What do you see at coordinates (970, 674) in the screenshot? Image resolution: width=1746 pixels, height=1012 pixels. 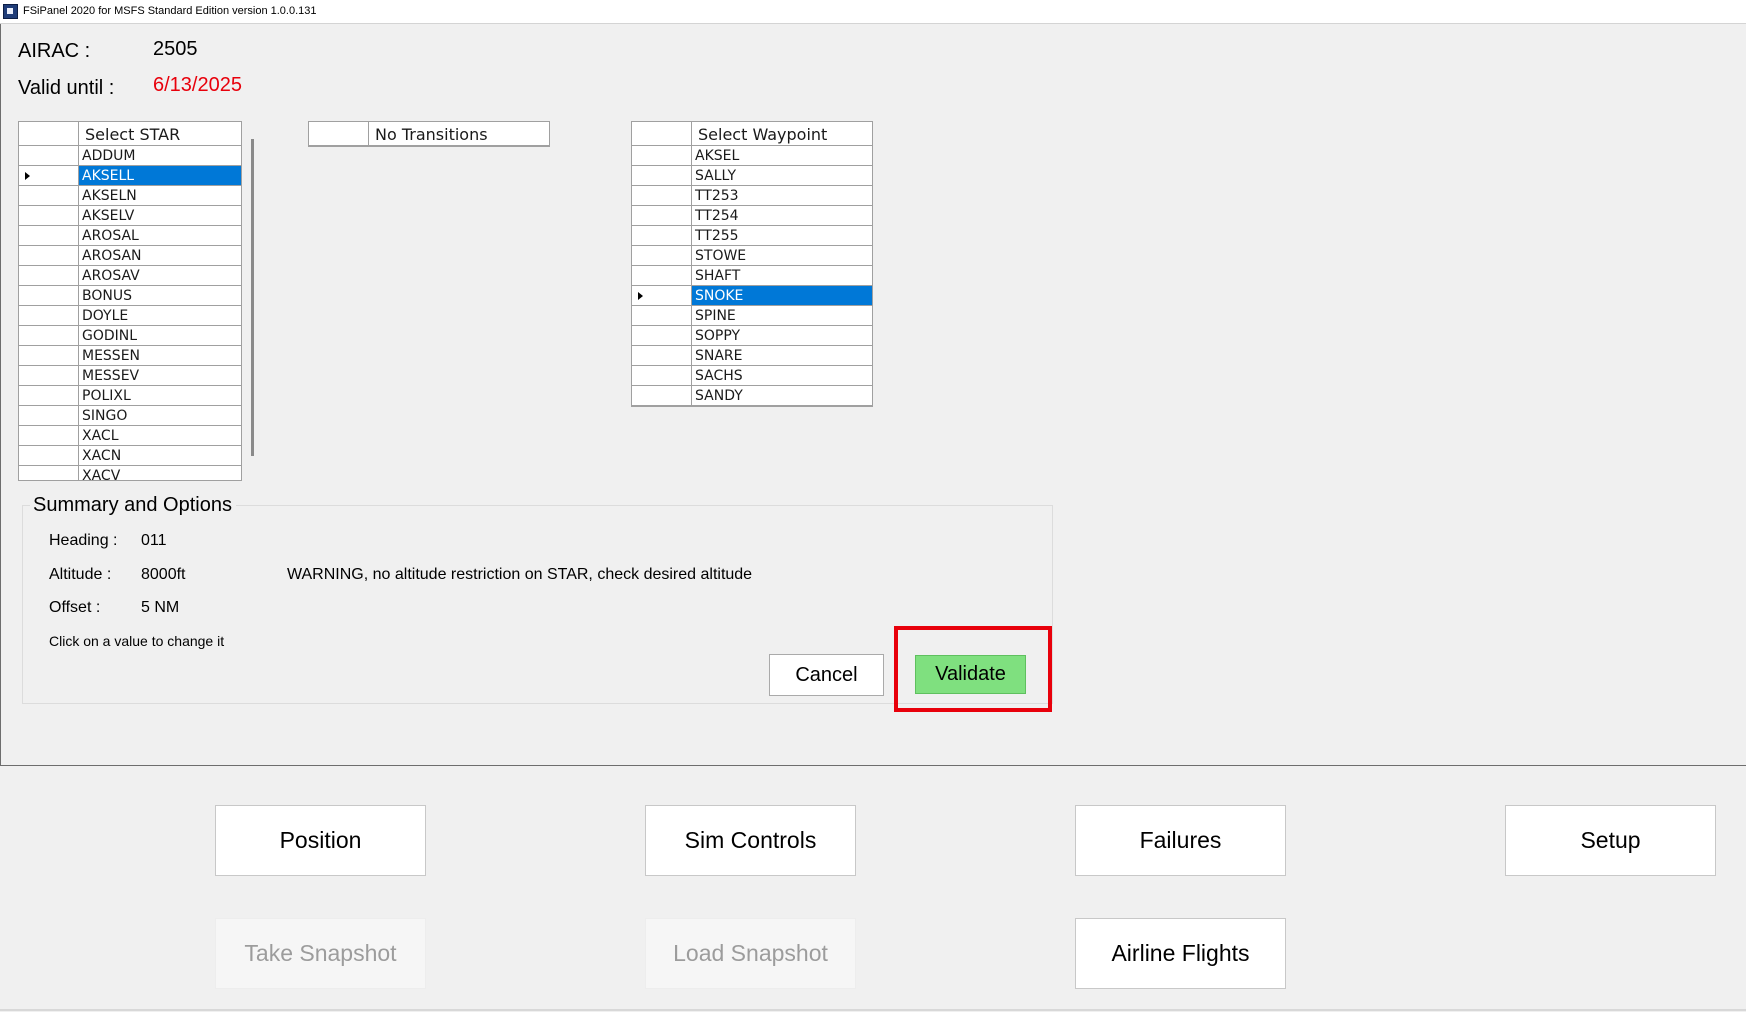 I see `validate-button: Validate` at bounding box center [970, 674].